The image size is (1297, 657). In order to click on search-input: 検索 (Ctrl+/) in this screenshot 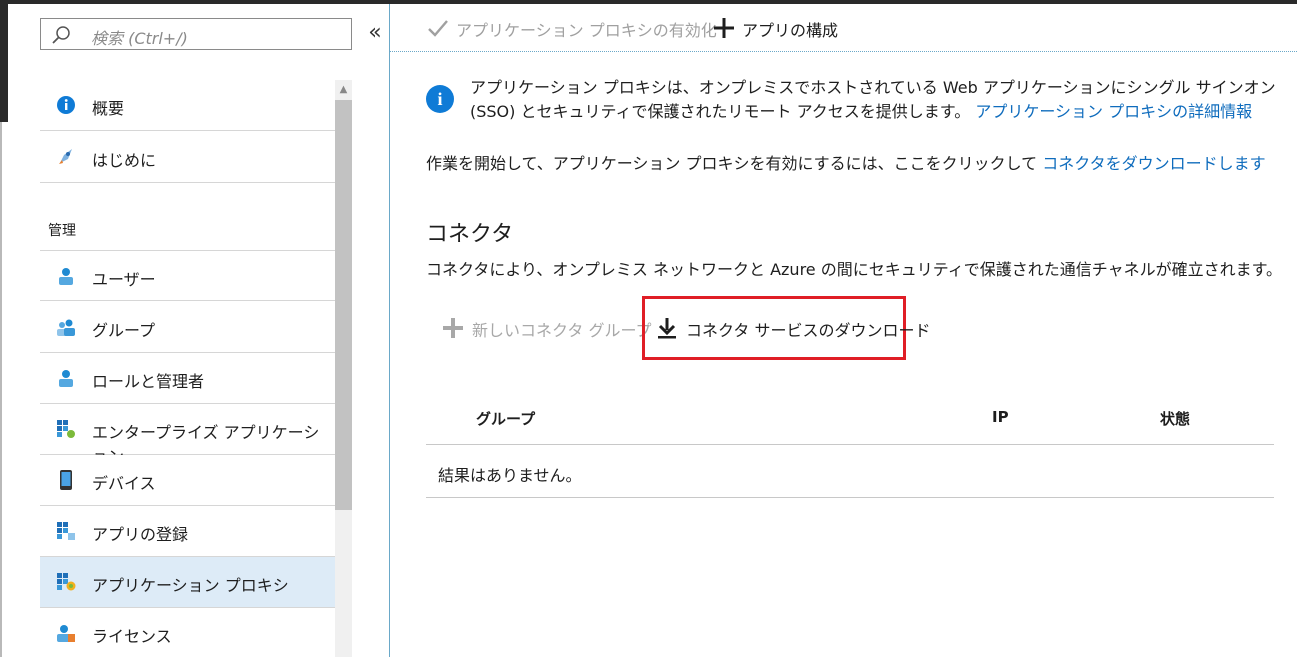, I will do `click(196, 34)`.